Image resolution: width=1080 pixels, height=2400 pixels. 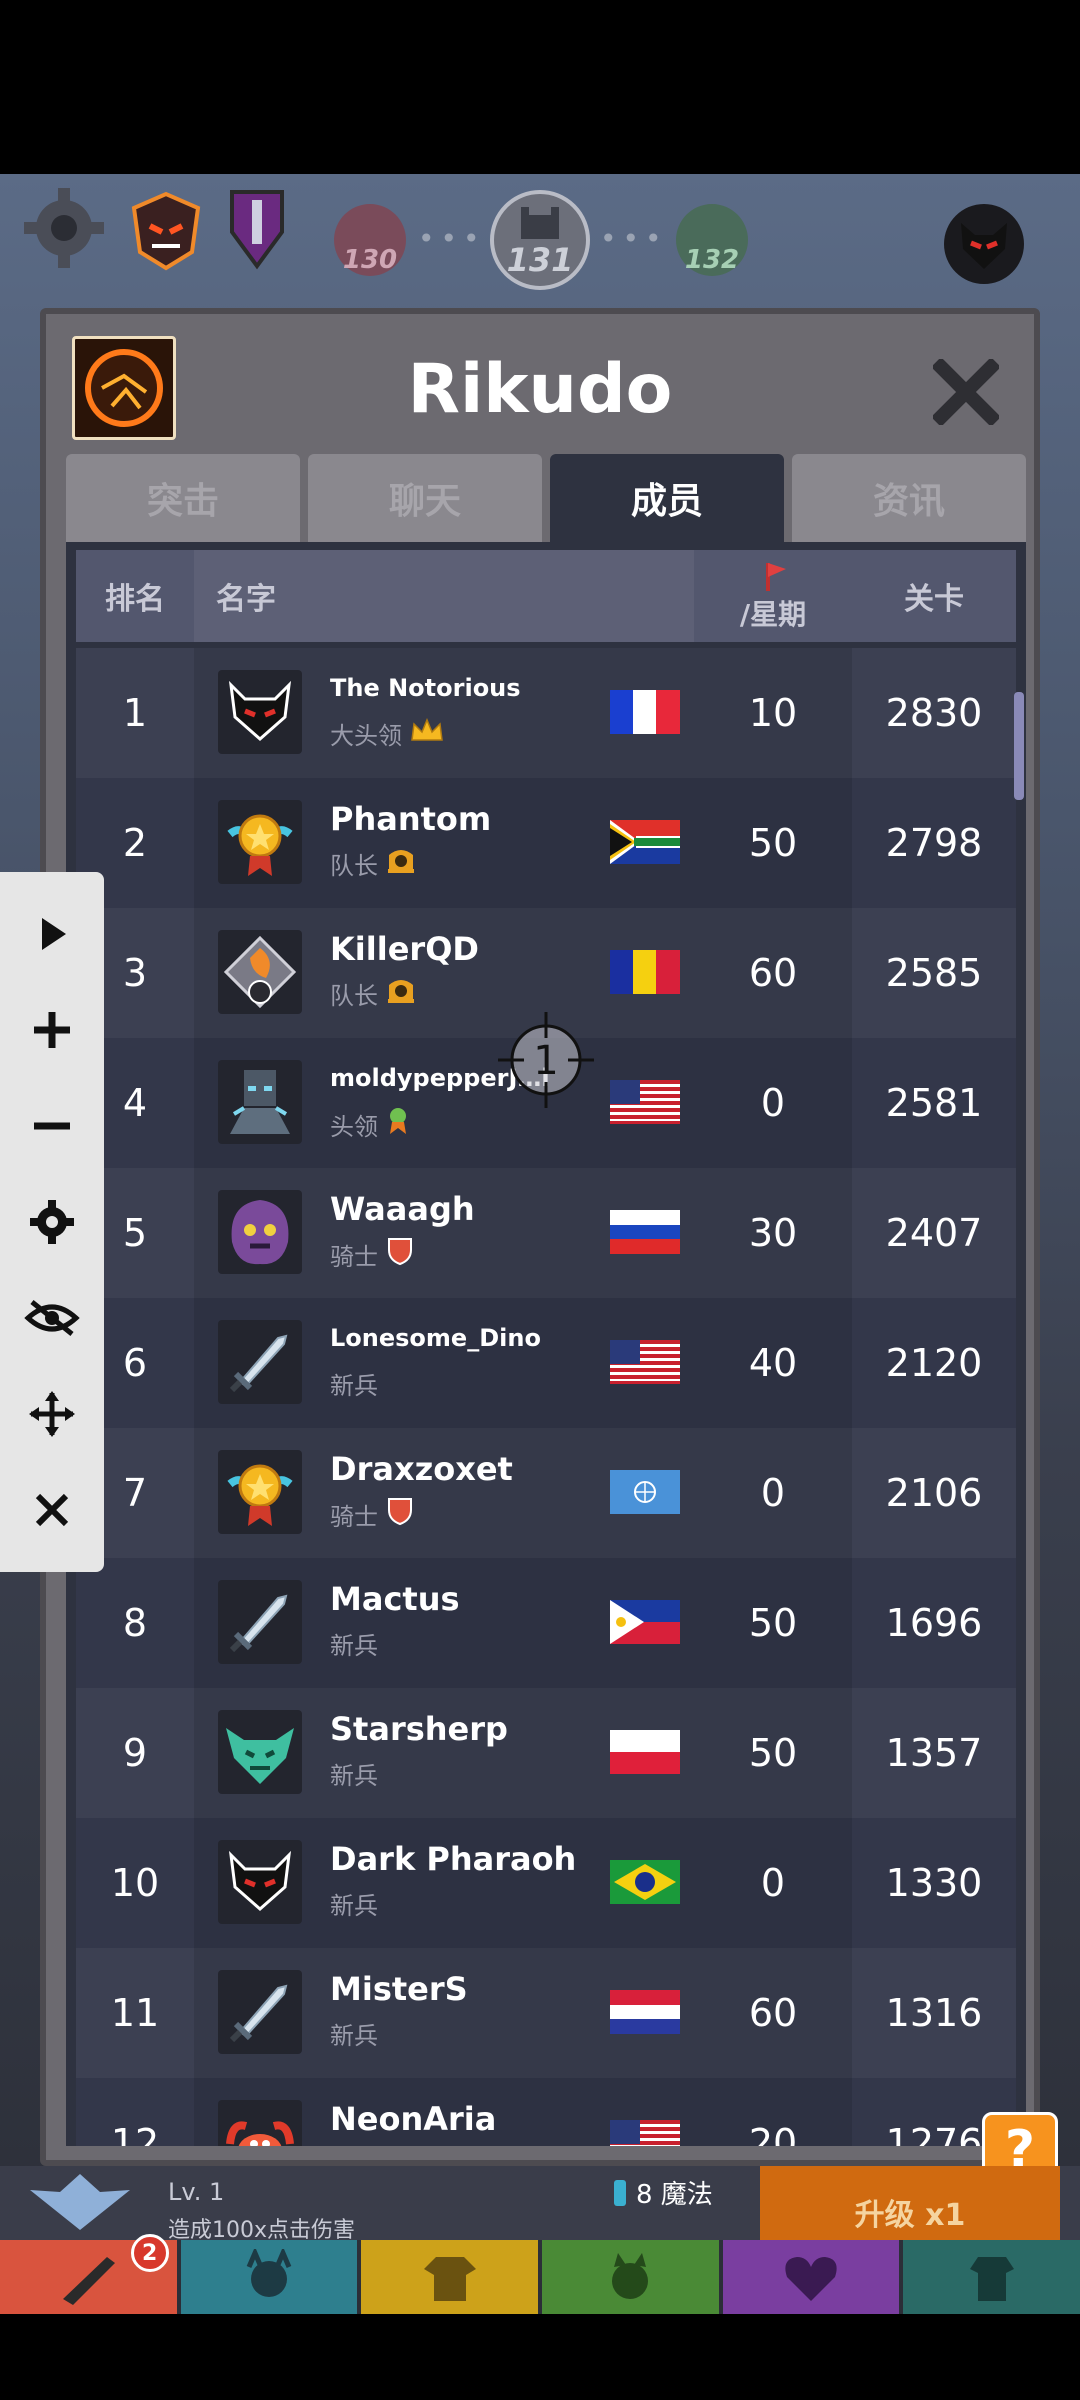 I want to click on header-week: /星期, so click(x=773, y=596).